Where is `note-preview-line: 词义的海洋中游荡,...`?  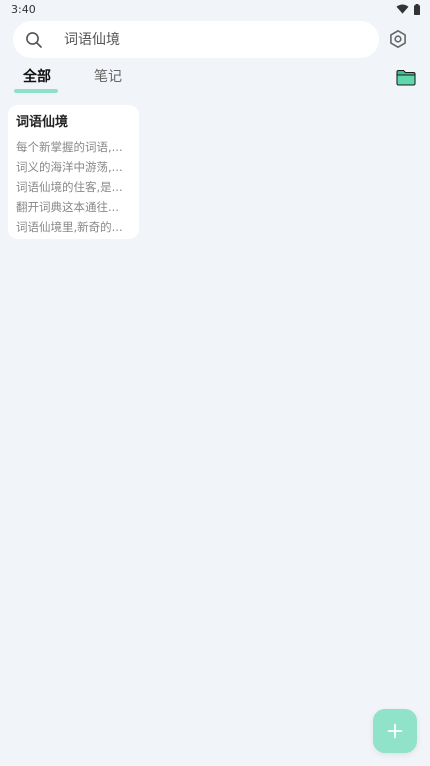 note-preview-line: 词义的海洋中游荡,... is located at coordinates (69, 167).